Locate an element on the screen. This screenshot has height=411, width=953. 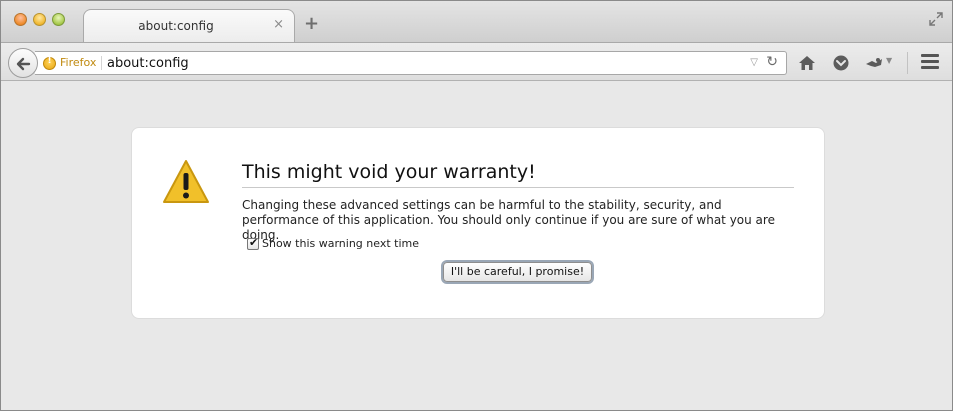
menu-icon is located at coordinates (930, 62).